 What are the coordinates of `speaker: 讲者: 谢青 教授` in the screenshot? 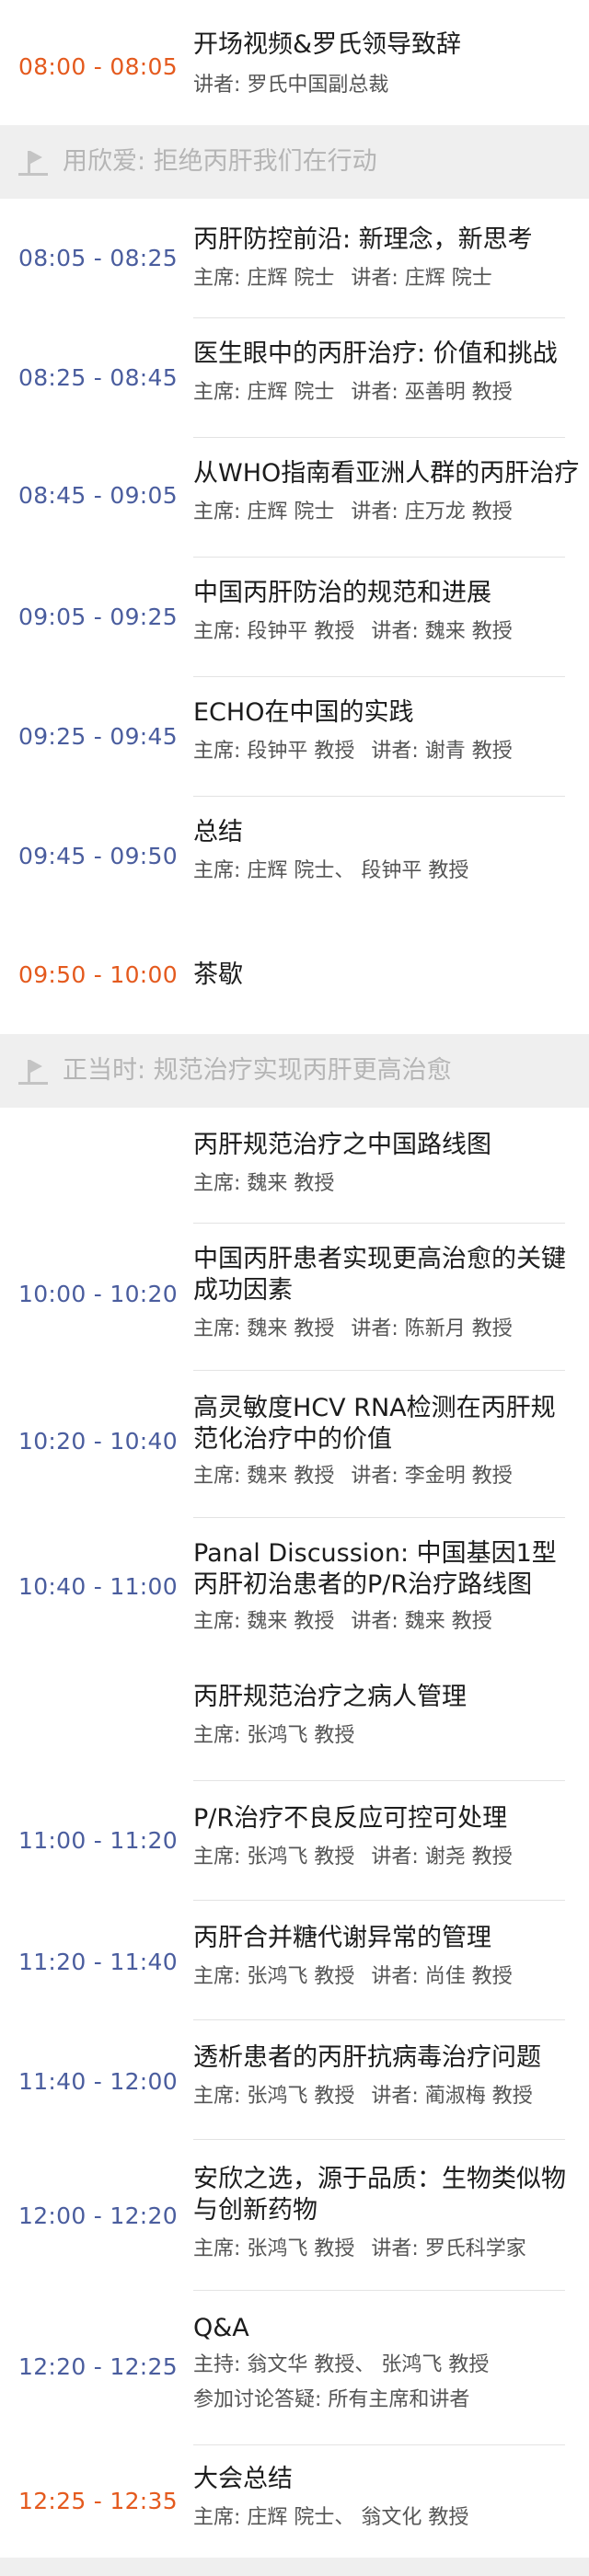 It's located at (442, 751).